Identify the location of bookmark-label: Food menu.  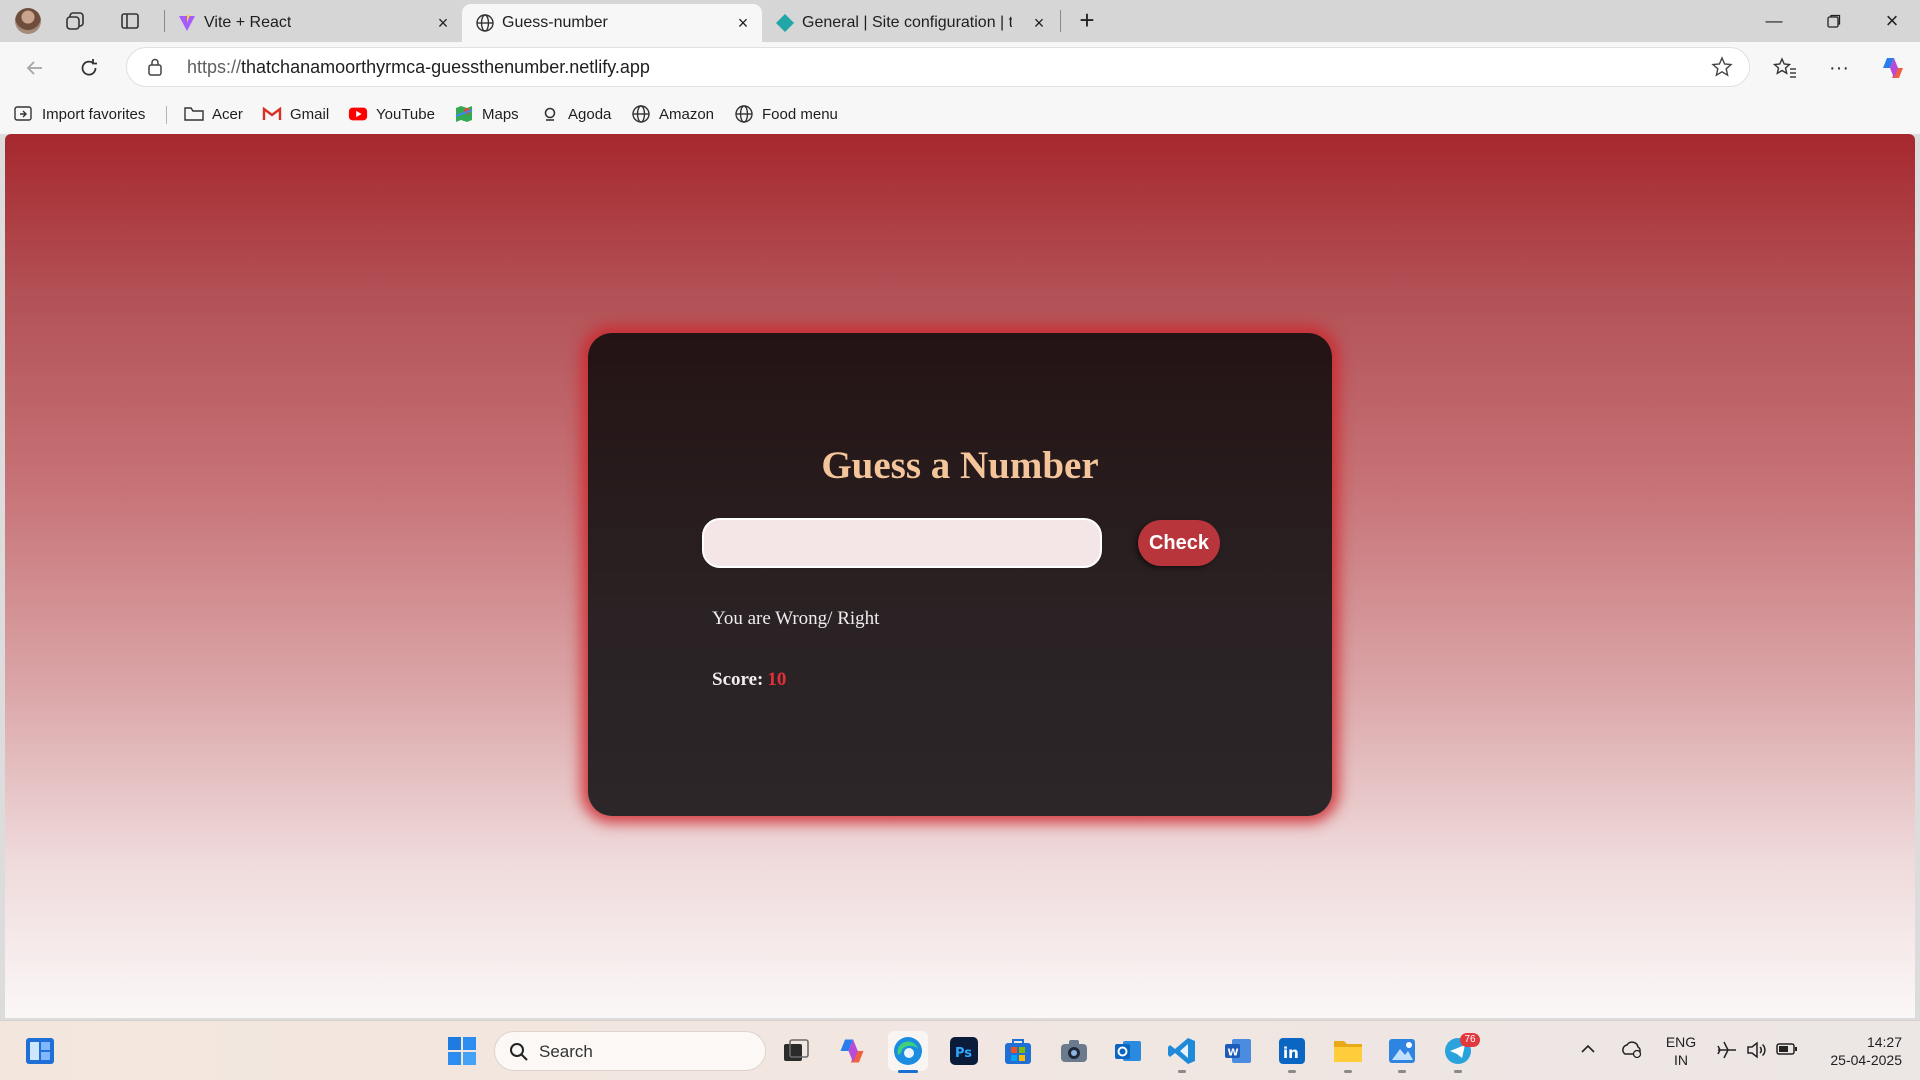
(800, 114).